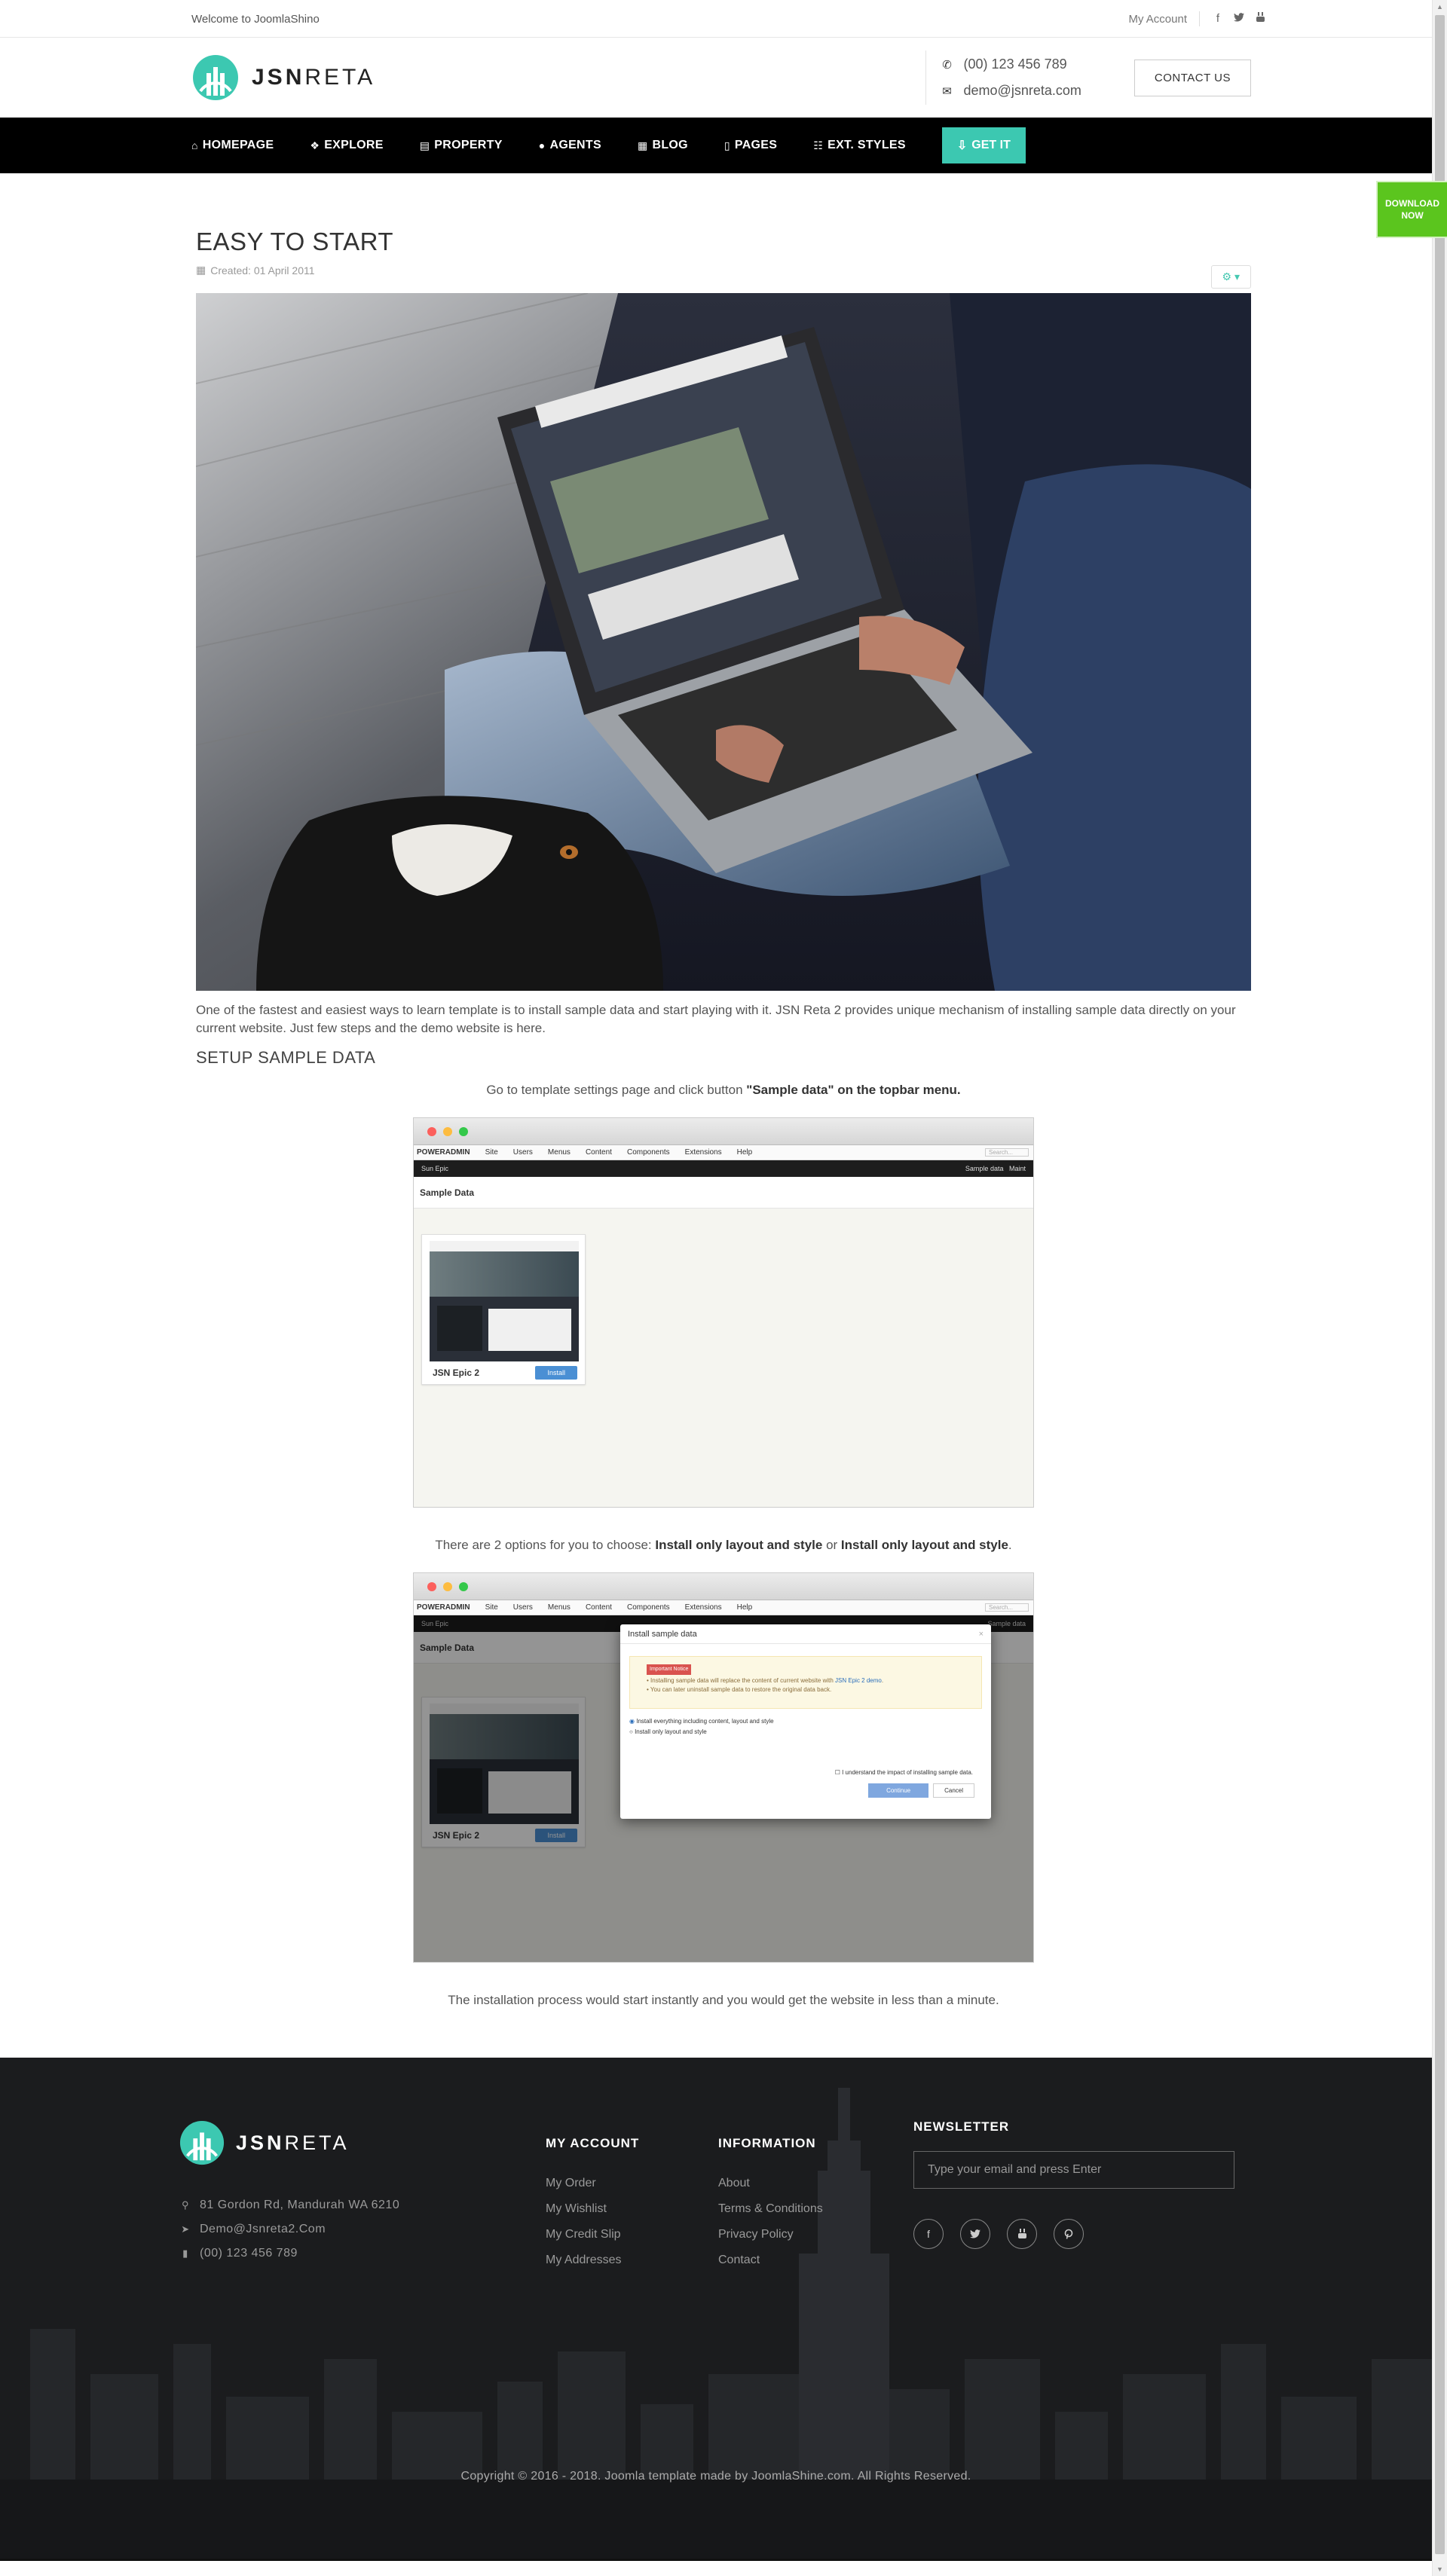 This screenshot has height=2576, width=1447. What do you see at coordinates (1073, 2170) in the screenshot?
I see `newsletter-email-input: Type your email and press Enter` at bounding box center [1073, 2170].